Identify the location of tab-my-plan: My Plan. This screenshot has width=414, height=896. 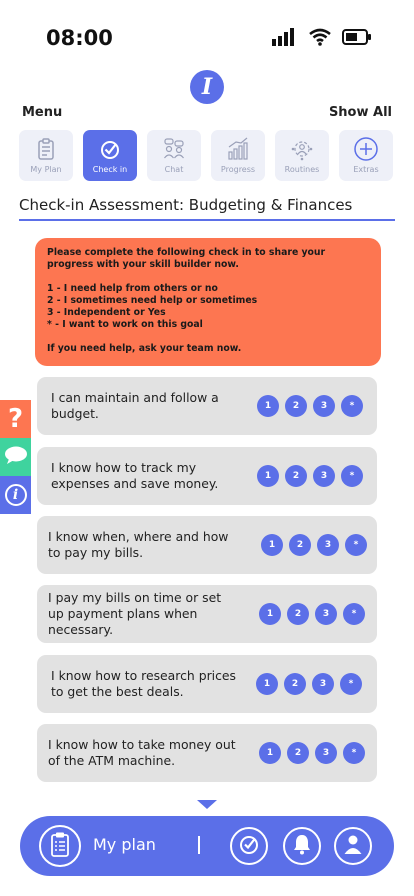
(46, 155).